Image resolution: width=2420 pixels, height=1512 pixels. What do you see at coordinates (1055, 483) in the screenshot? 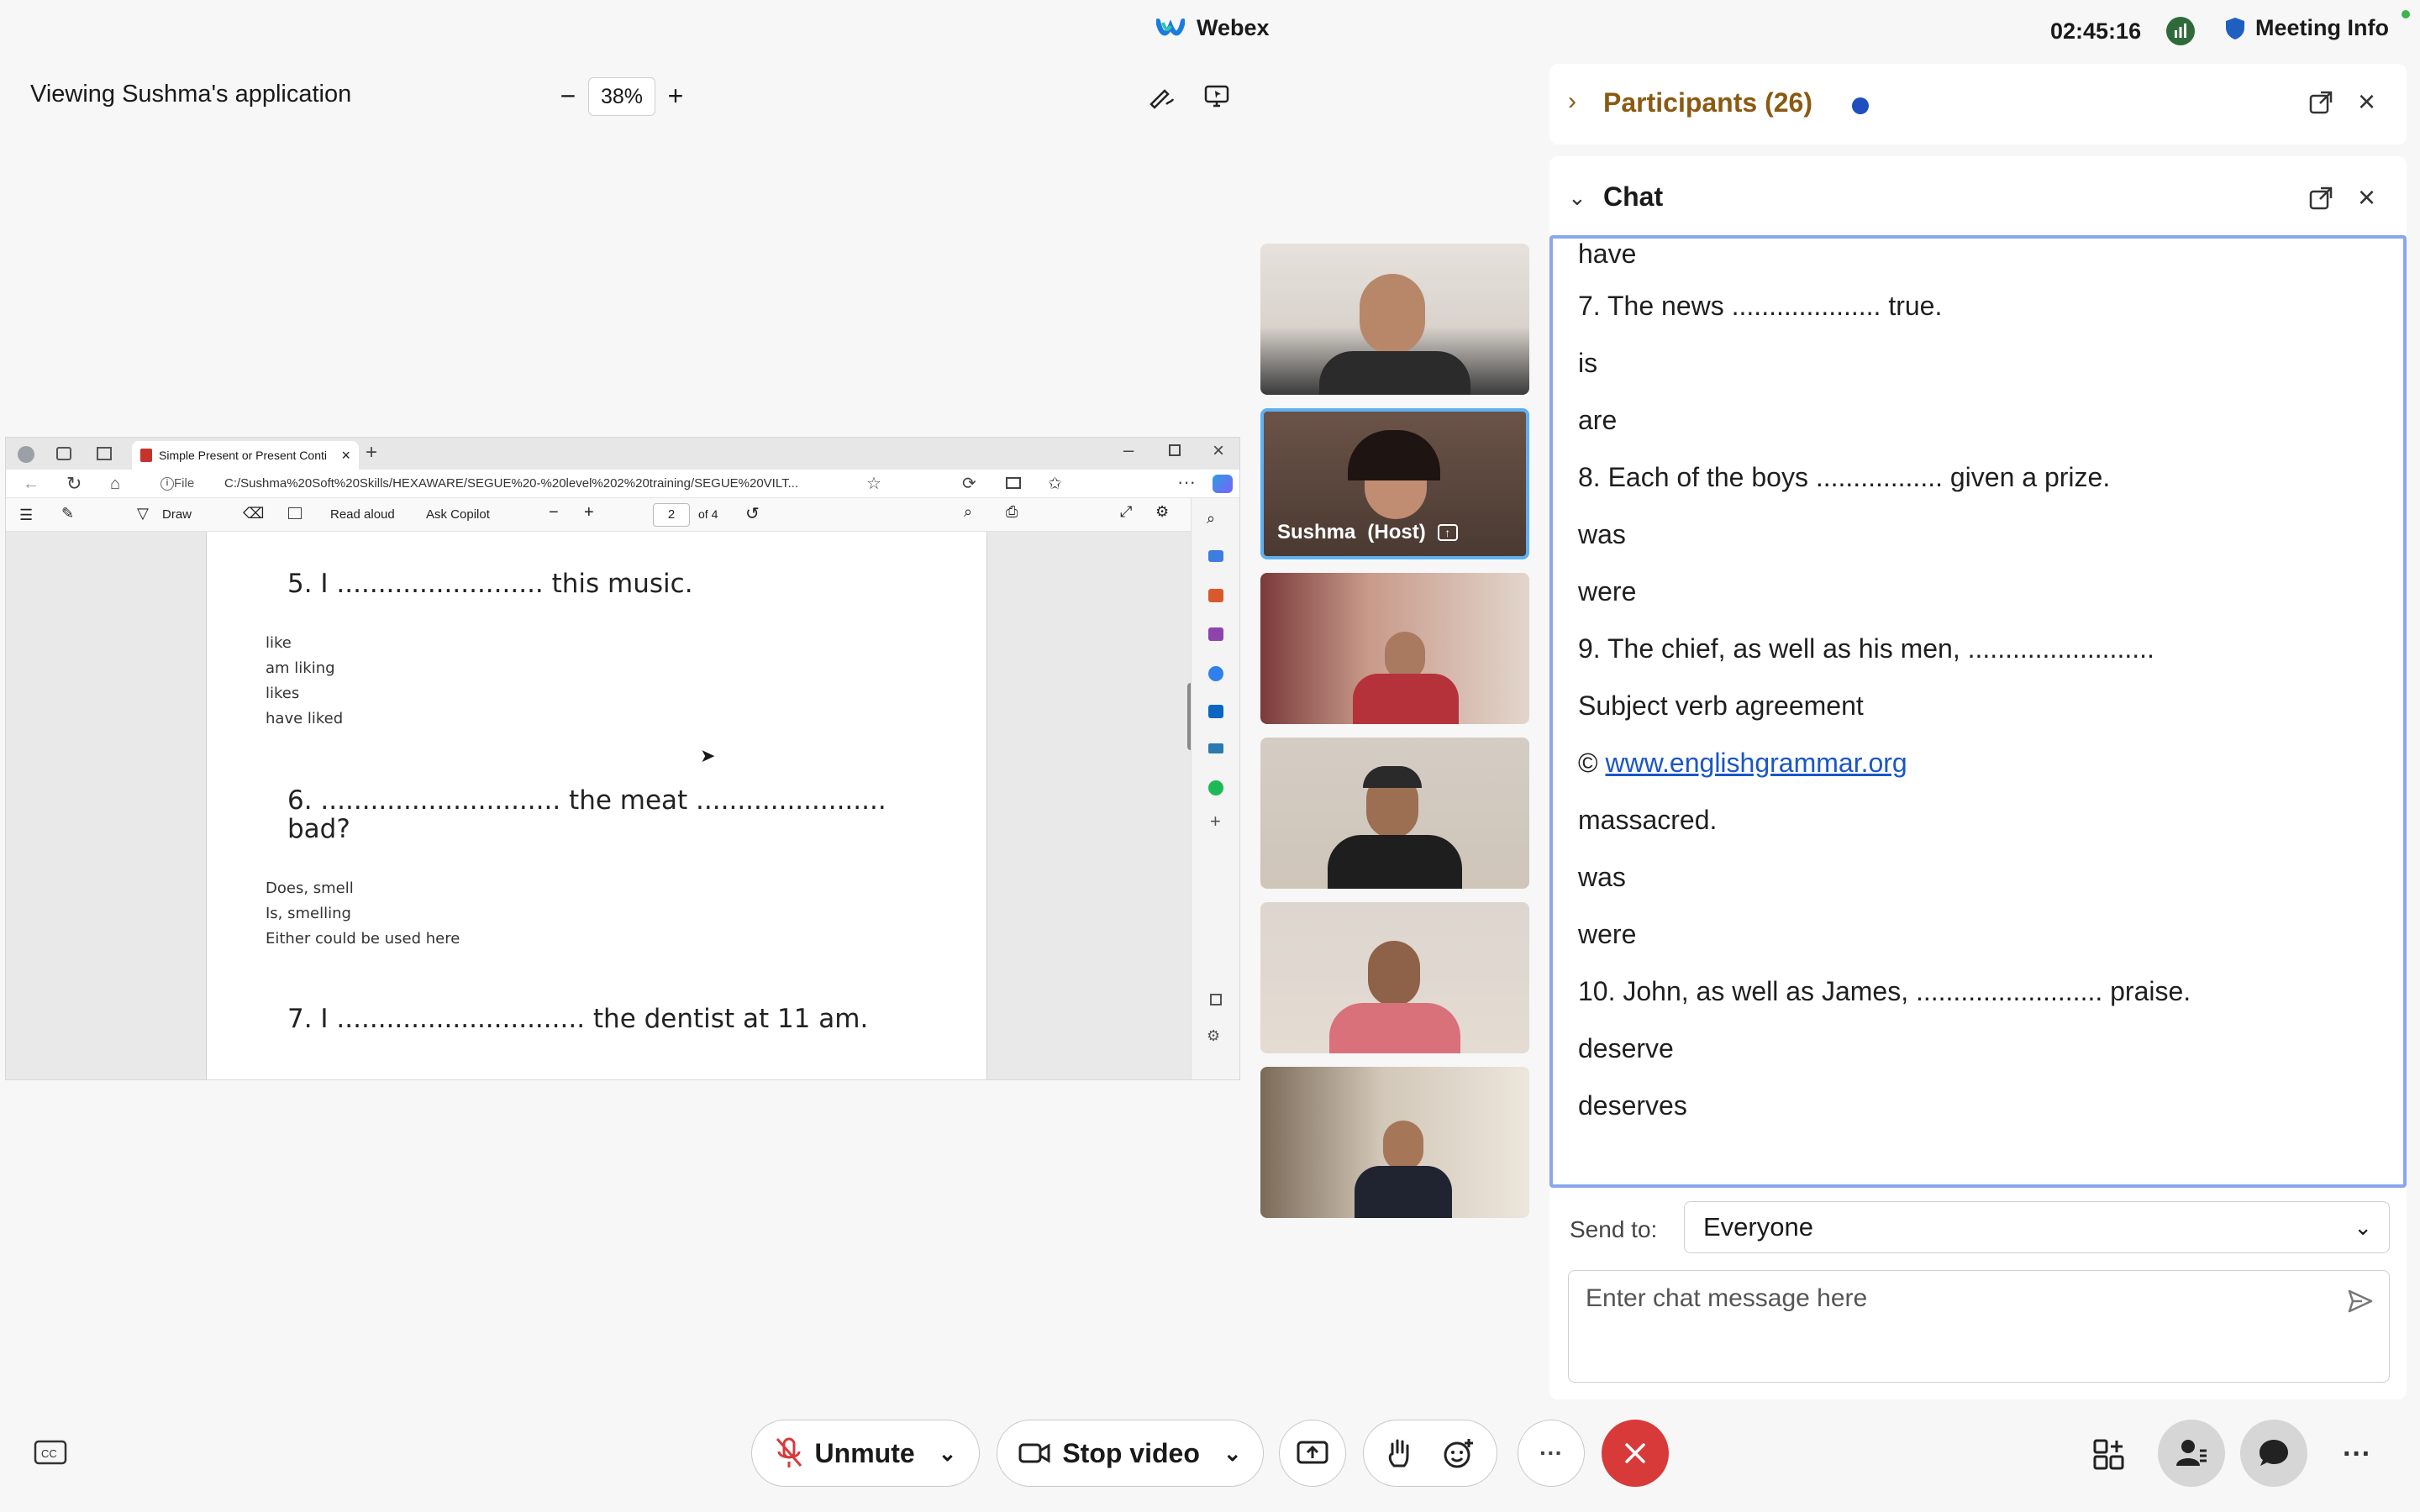
I see `favorites-icon: ✩` at bounding box center [1055, 483].